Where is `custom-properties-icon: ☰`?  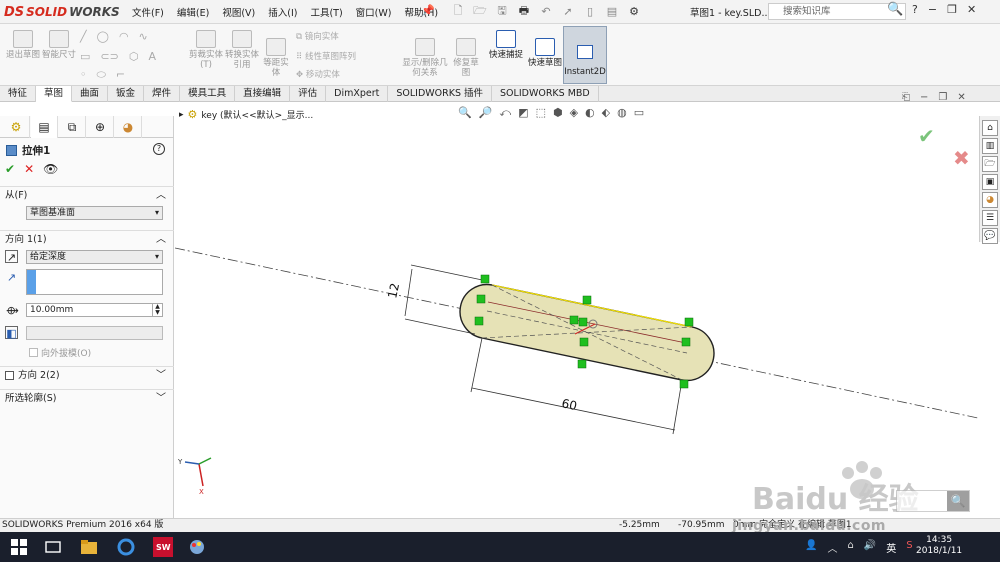
custom-properties-icon: ☰ is located at coordinates (990, 218).